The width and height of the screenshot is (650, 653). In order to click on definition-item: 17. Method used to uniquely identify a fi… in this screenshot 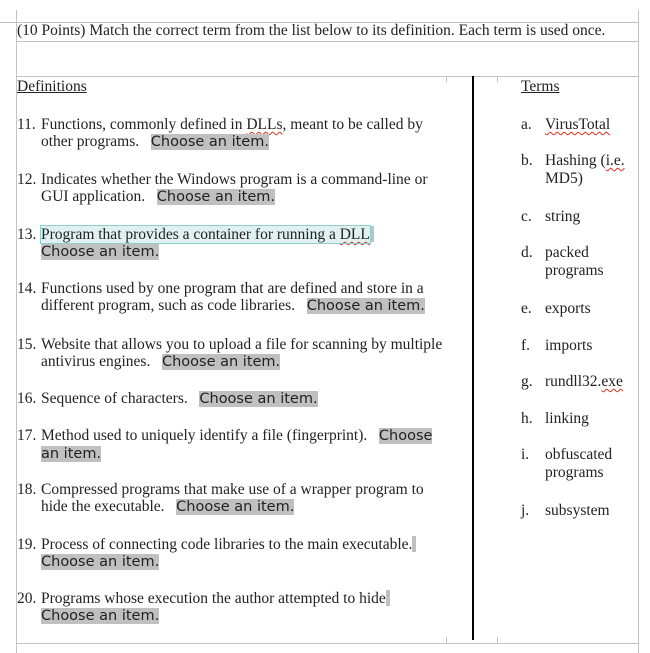, I will do `click(232, 445)`.